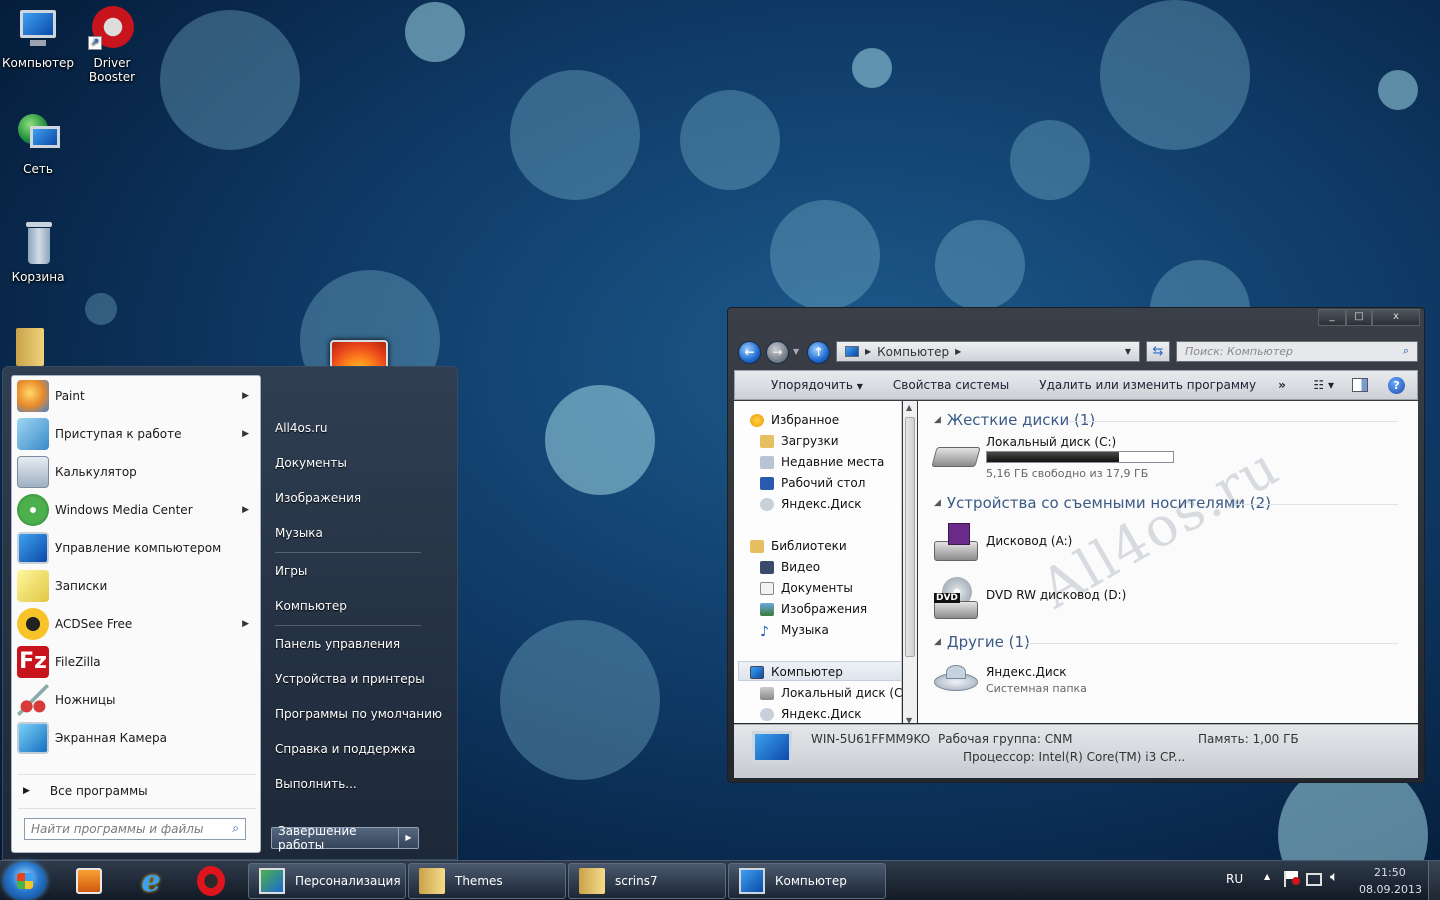 Image resolution: width=1440 pixels, height=900 pixels. What do you see at coordinates (137, 738) in the screenshot?
I see `program-screen-camera: Экранная Камера` at bounding box center [137, 738].